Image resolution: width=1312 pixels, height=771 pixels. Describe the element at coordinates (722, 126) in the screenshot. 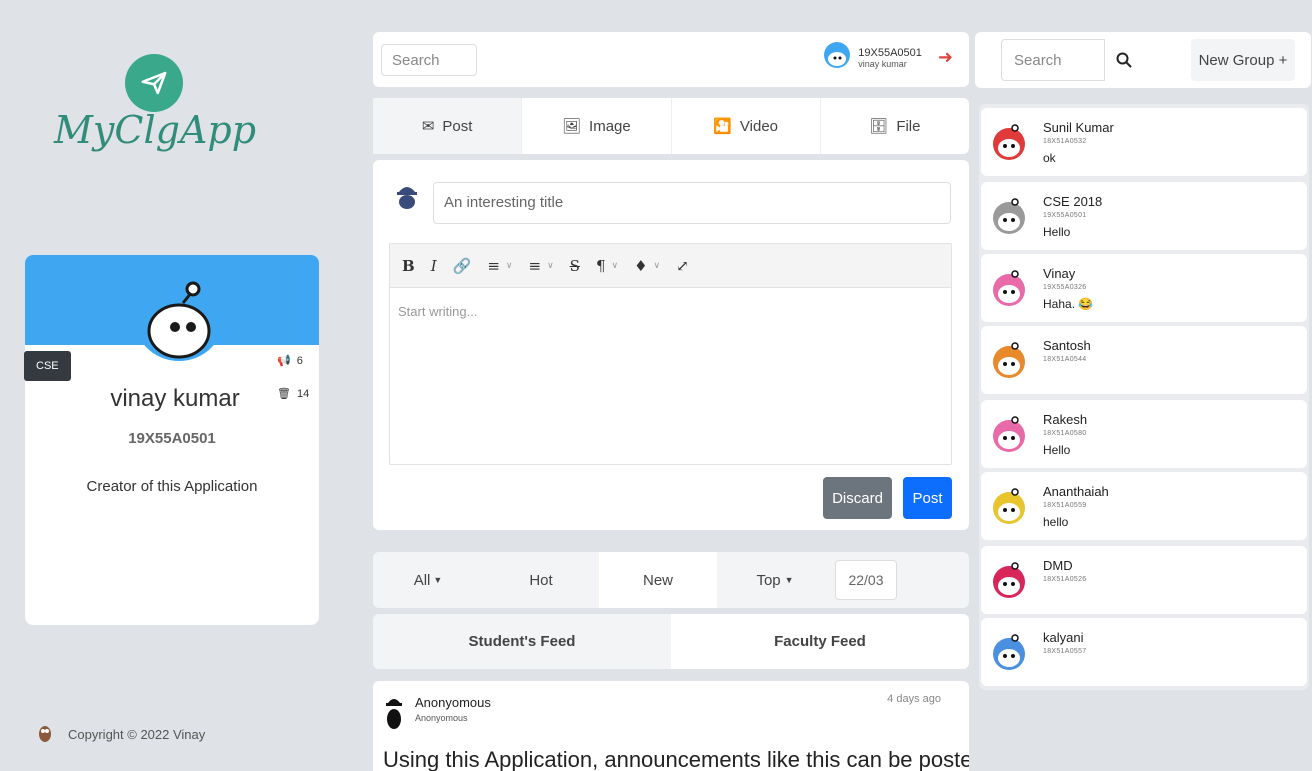

I see `file-video-icon: 🎦` at that location.